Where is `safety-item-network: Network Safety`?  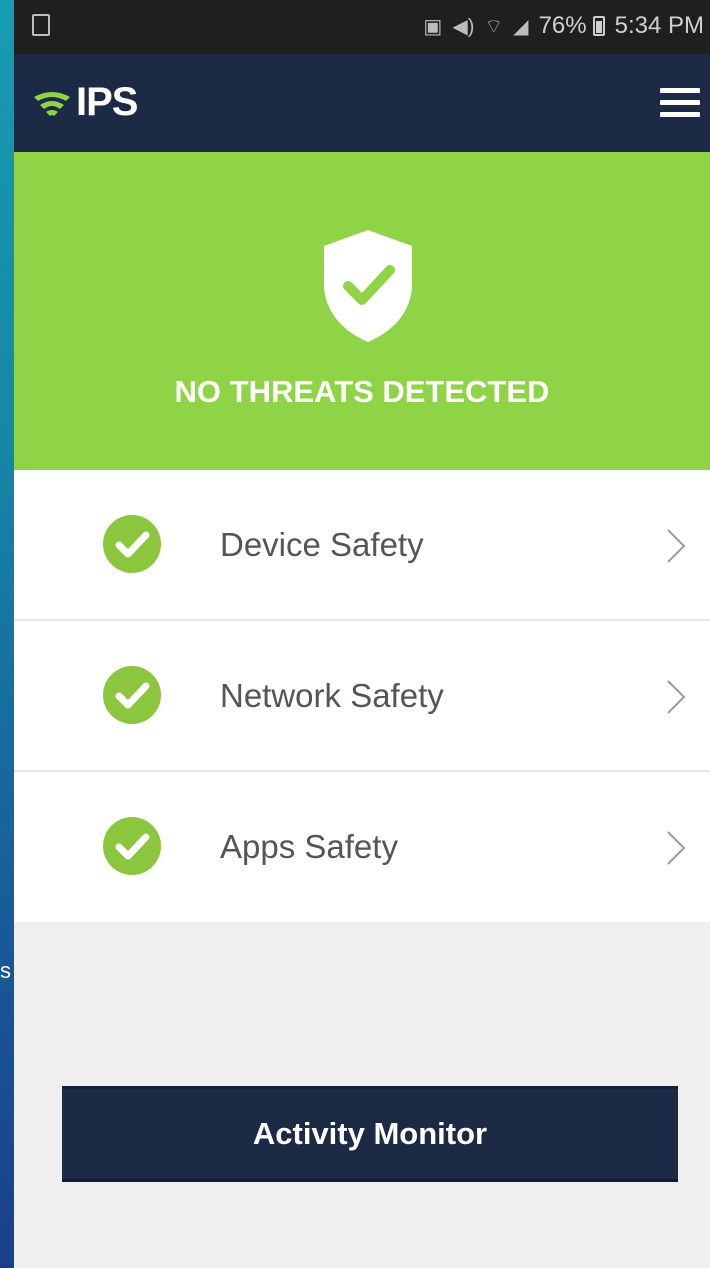 safety-item-network: Network Safety is located at coordinates (362, 696).